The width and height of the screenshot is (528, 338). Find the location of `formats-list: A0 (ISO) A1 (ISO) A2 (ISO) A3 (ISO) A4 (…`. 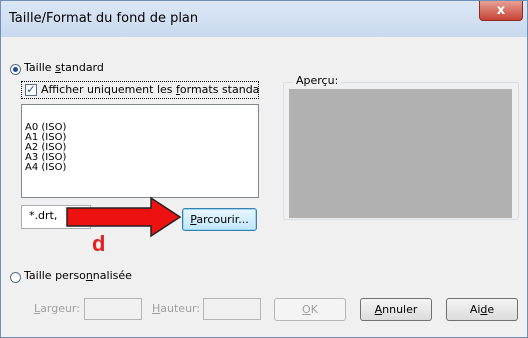

formats-list: A0 (ISO) A1 (ISO) A2 (ISO) A3 (ISO) A4 (… is located at coordinates (44, 148).